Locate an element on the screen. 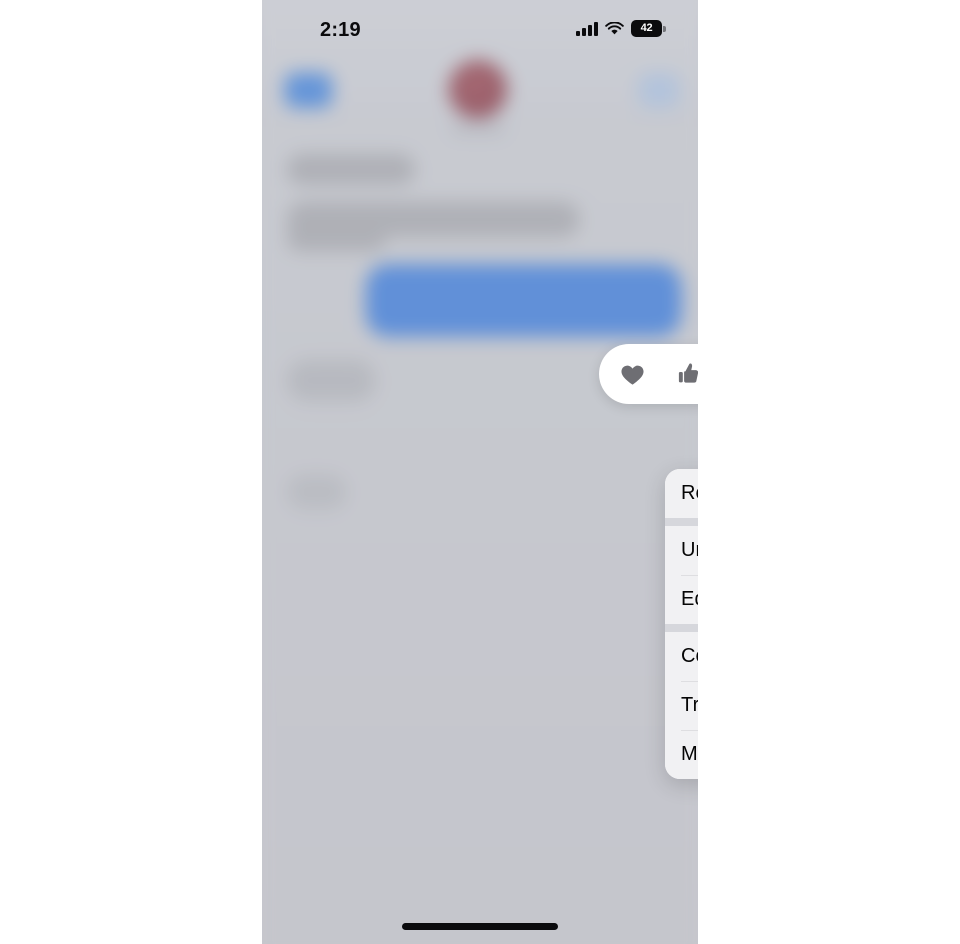 The height and width of the screenshot is (944, 960). thumbs-up-icon is located at coordinates (682, 374).